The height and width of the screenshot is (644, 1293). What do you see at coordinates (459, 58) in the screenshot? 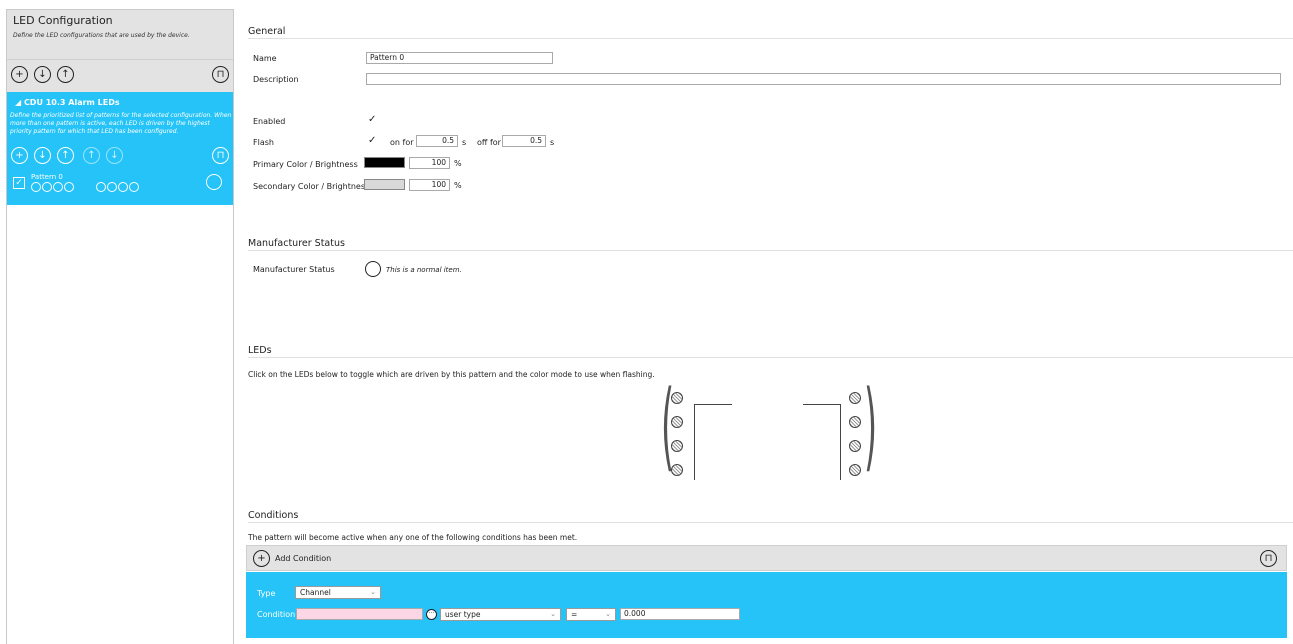
I see `name-input: Pattern 0` at bounding box center [459, 58].